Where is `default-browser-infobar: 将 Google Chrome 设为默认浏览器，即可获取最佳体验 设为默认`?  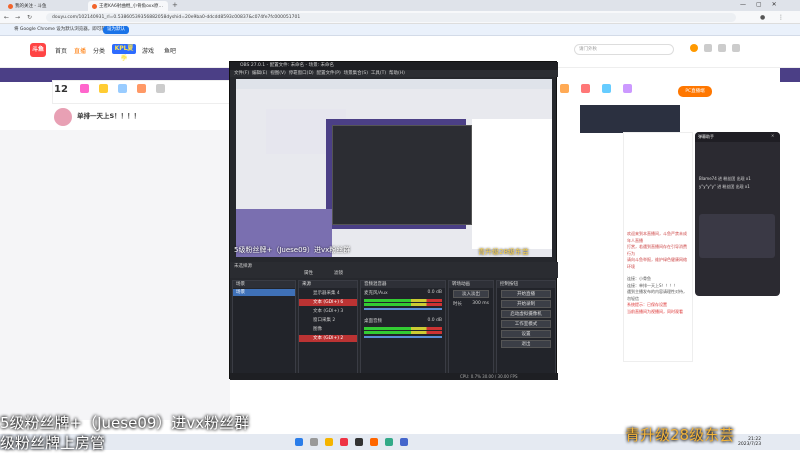 default-browser-infobar: 将 Google Chrome 设为默认浏览器，即可获取最佳体验 设为默认 is located at coordinates (400, 30).